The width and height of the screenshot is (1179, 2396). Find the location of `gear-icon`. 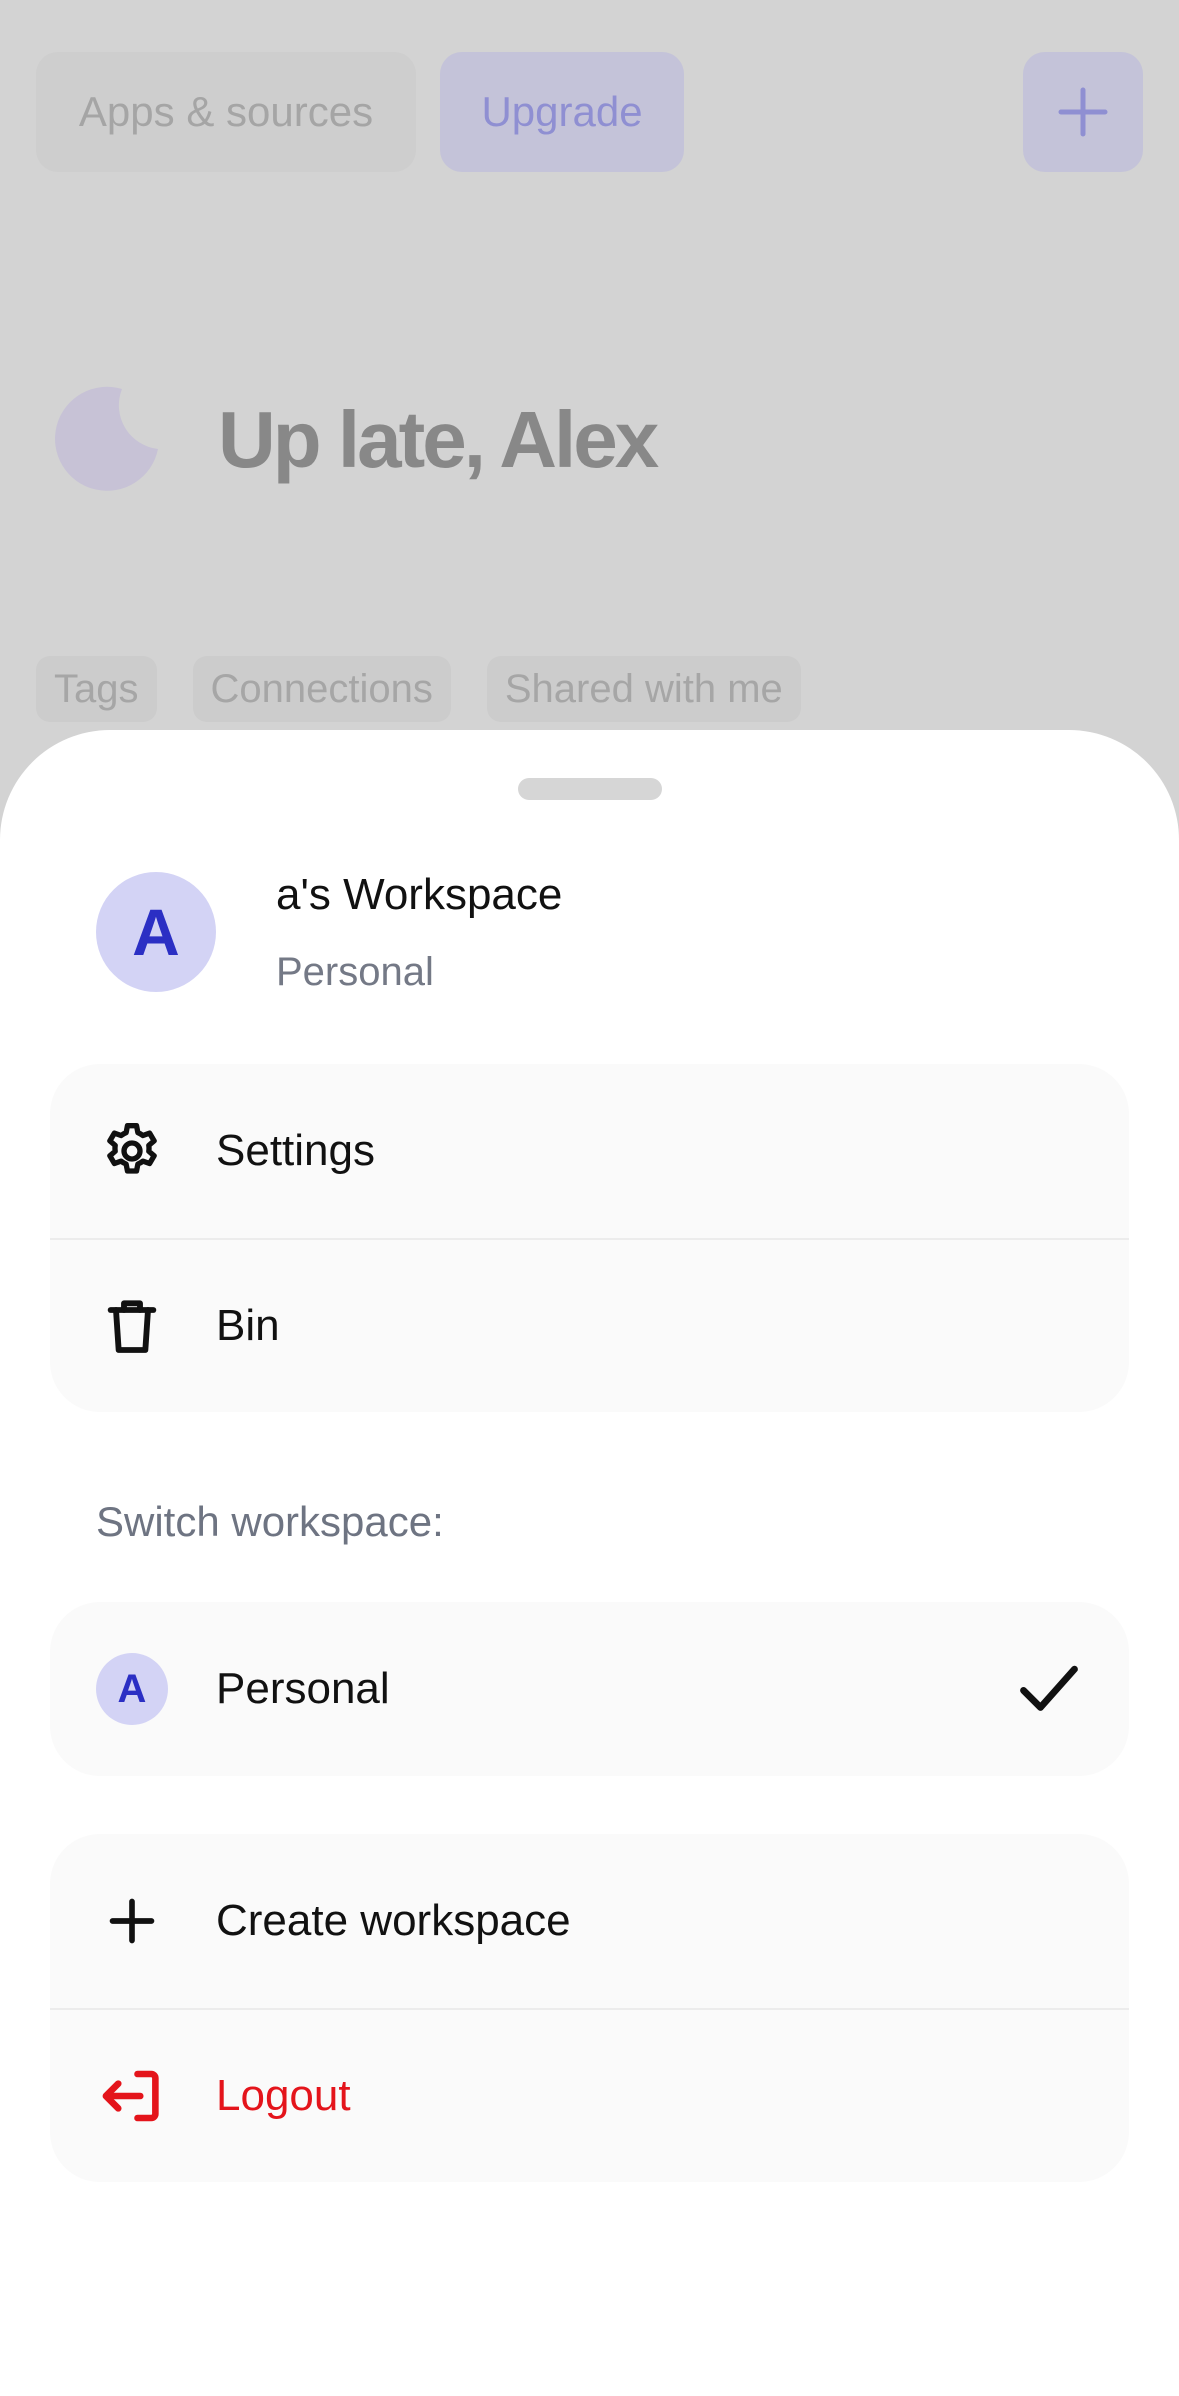

gear-icon is located at coordinates (132, 1151).